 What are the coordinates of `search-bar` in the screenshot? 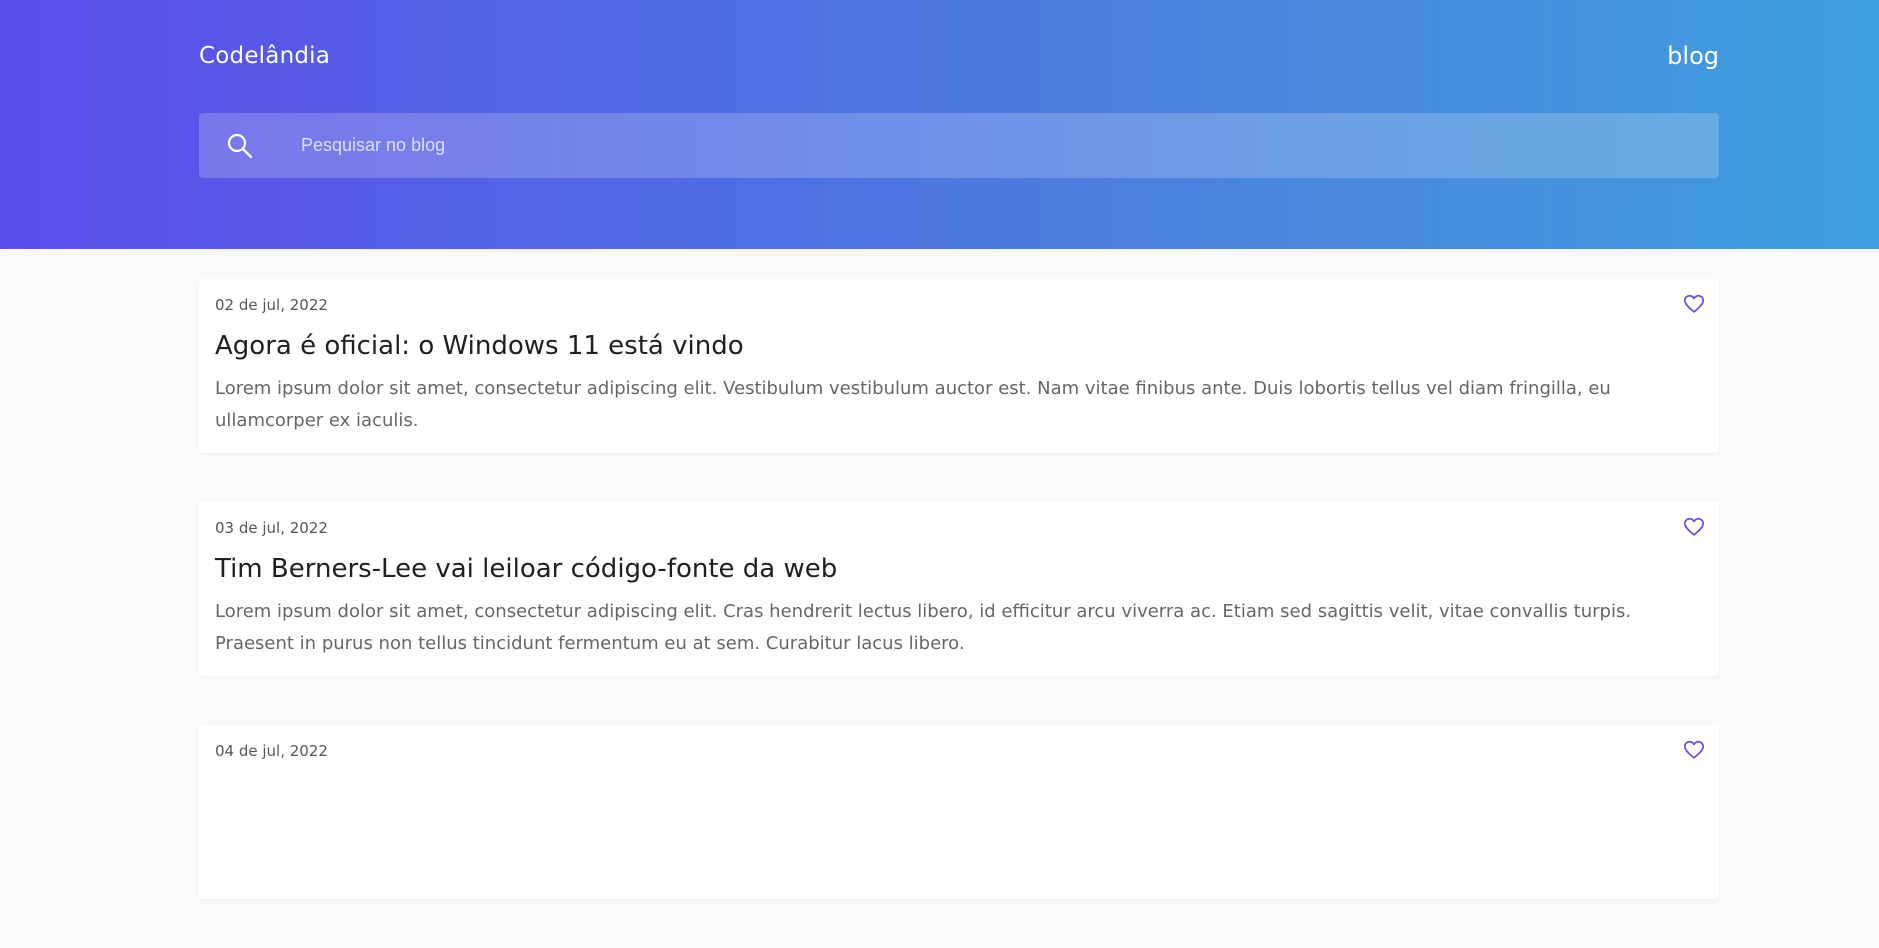 It's located at (959, 145).